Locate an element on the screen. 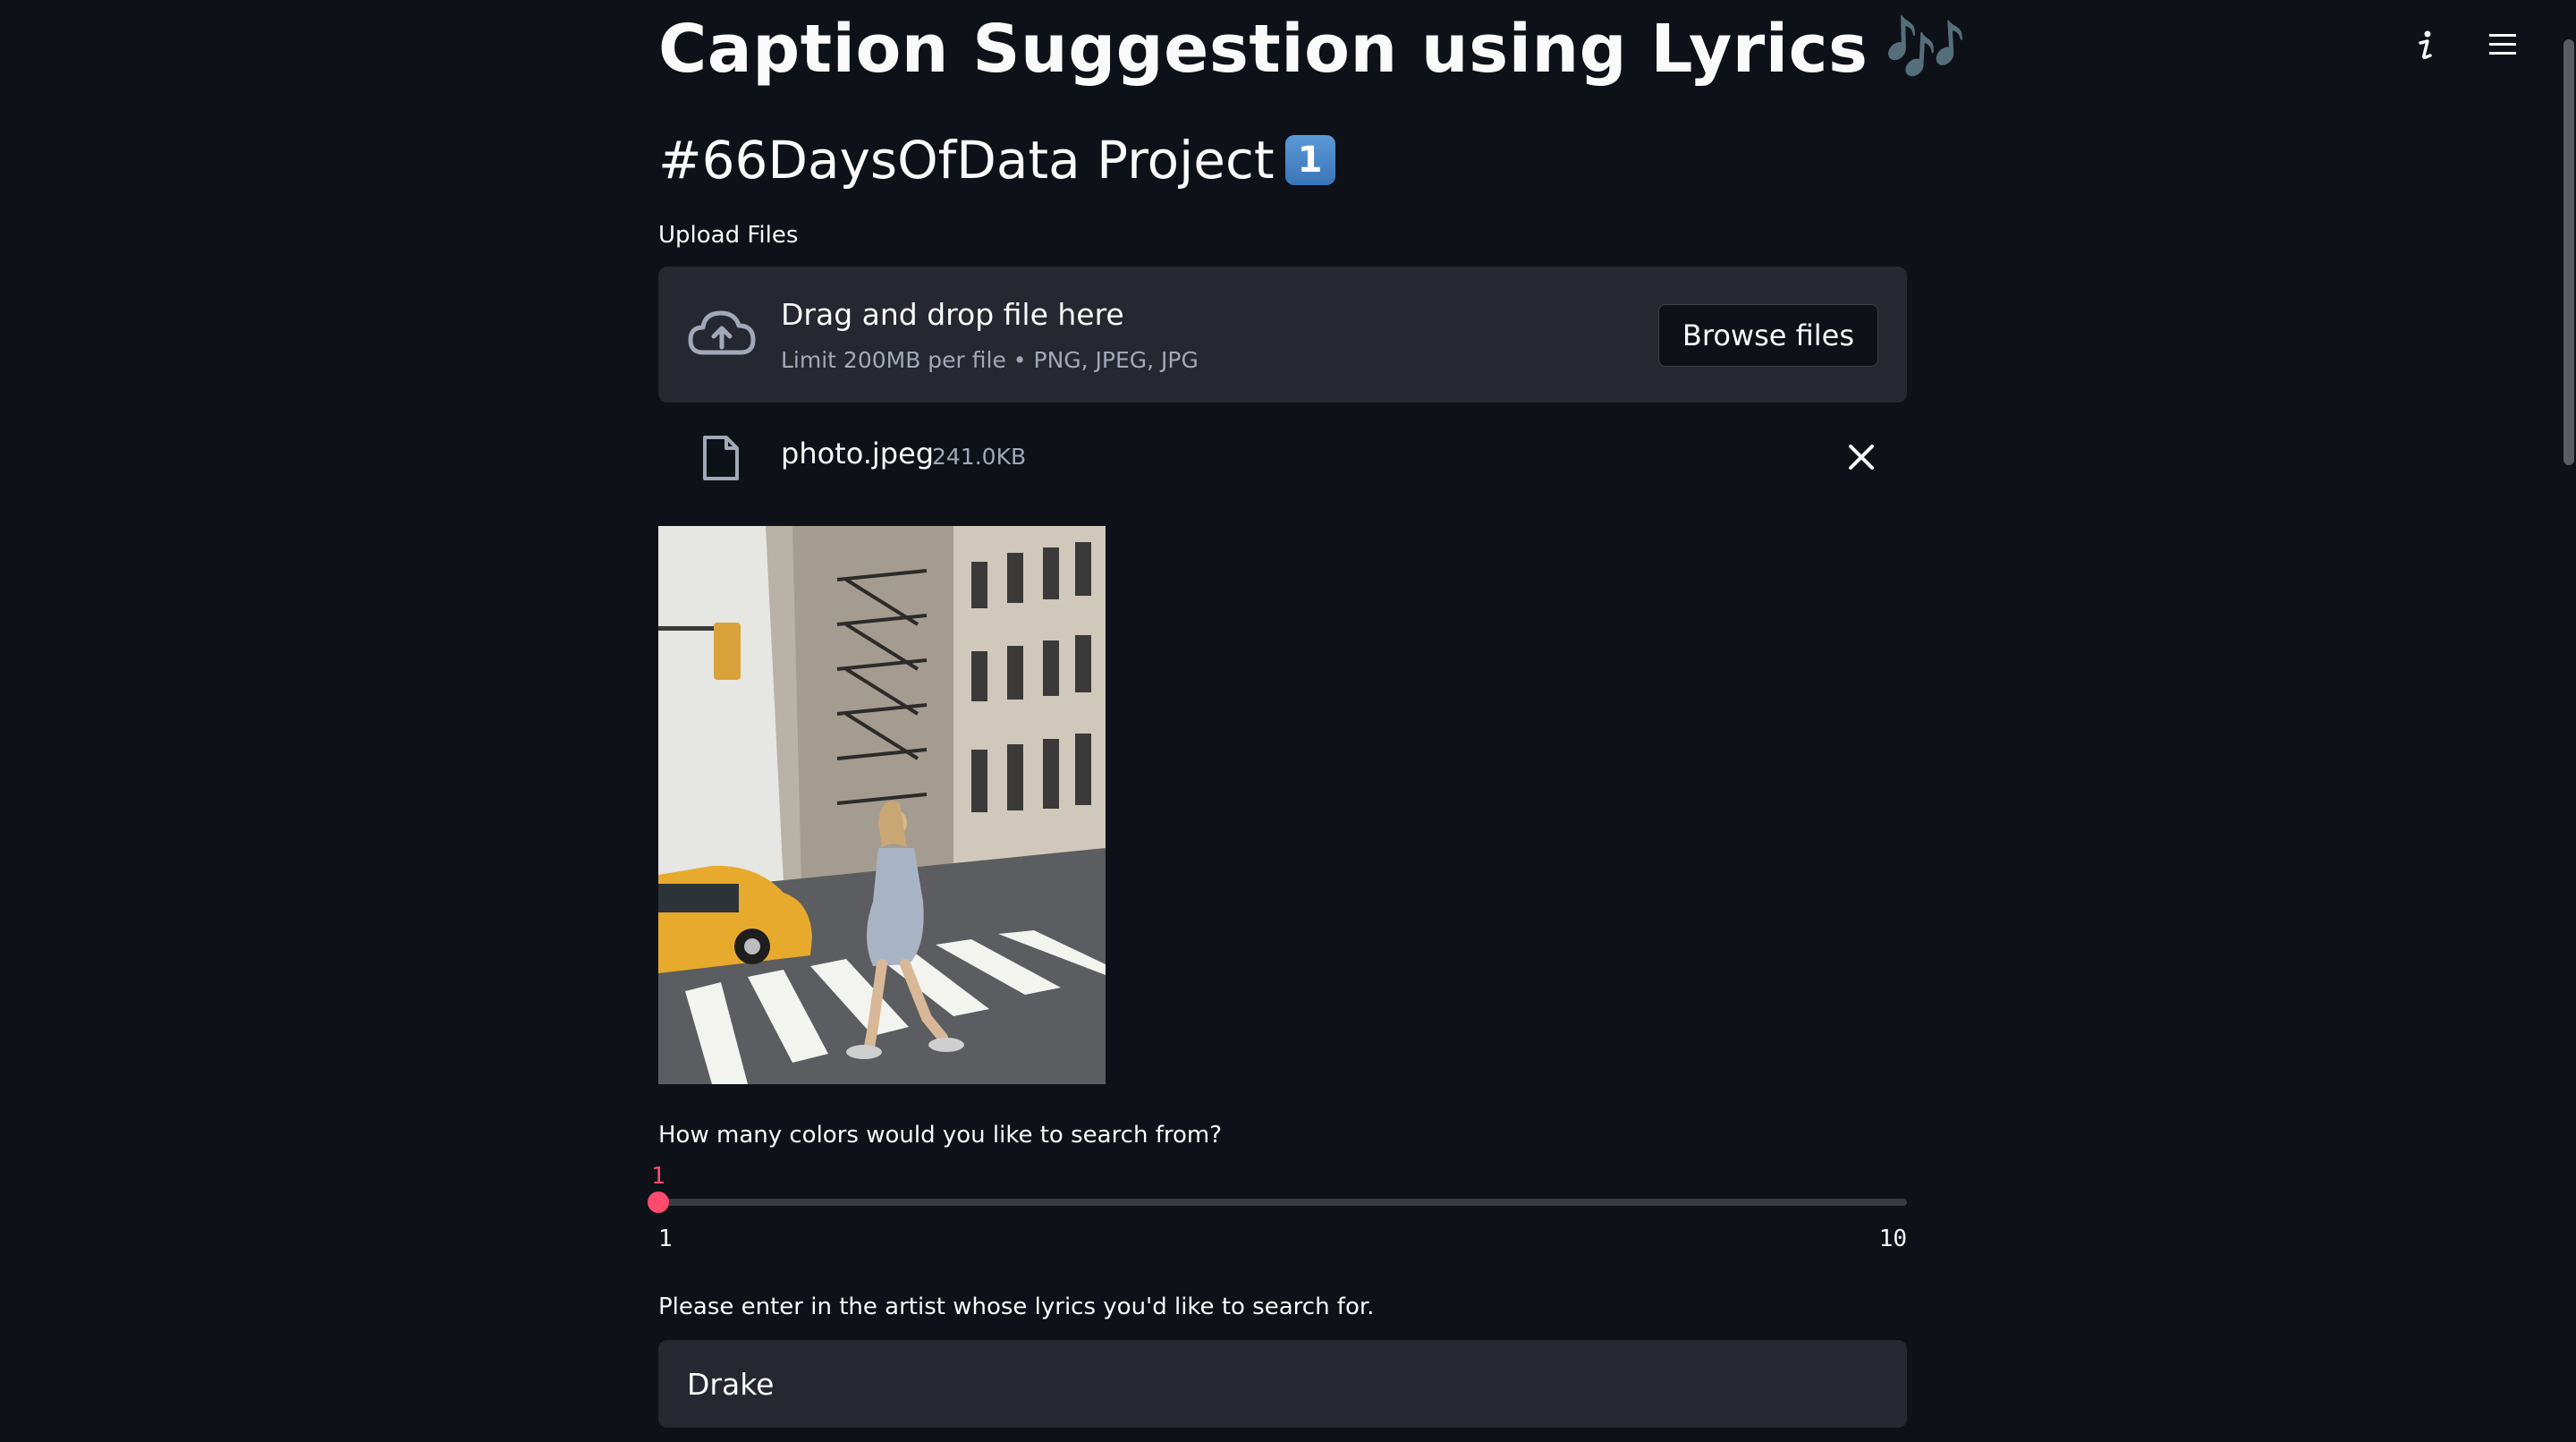  info-icon is located at coordinates (2426, 45).